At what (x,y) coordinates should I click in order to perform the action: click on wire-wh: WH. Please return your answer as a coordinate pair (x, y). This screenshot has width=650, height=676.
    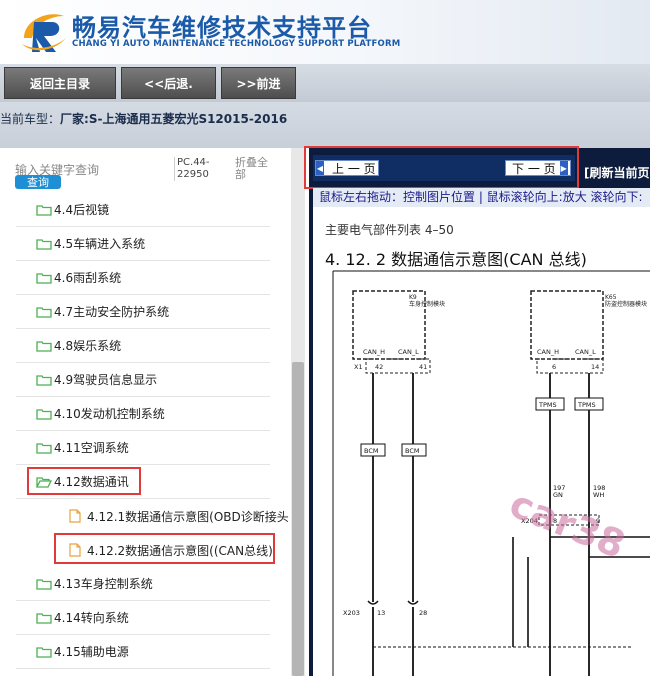
    Looking at the image, I should click on (598, 495).